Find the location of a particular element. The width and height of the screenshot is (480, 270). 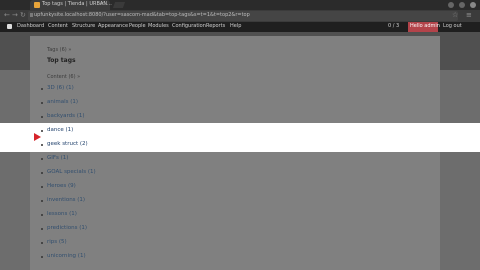

term-link: lessons (1) is located at coordinates (62, 214).